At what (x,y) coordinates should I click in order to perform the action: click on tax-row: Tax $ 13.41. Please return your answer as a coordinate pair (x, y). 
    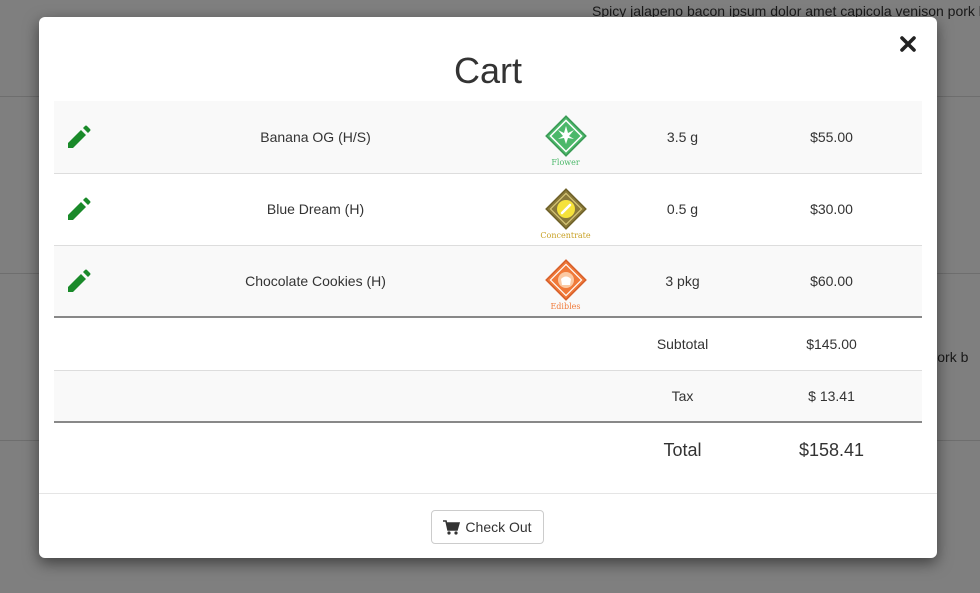
    Looking at the image, I should click on (488, 395).